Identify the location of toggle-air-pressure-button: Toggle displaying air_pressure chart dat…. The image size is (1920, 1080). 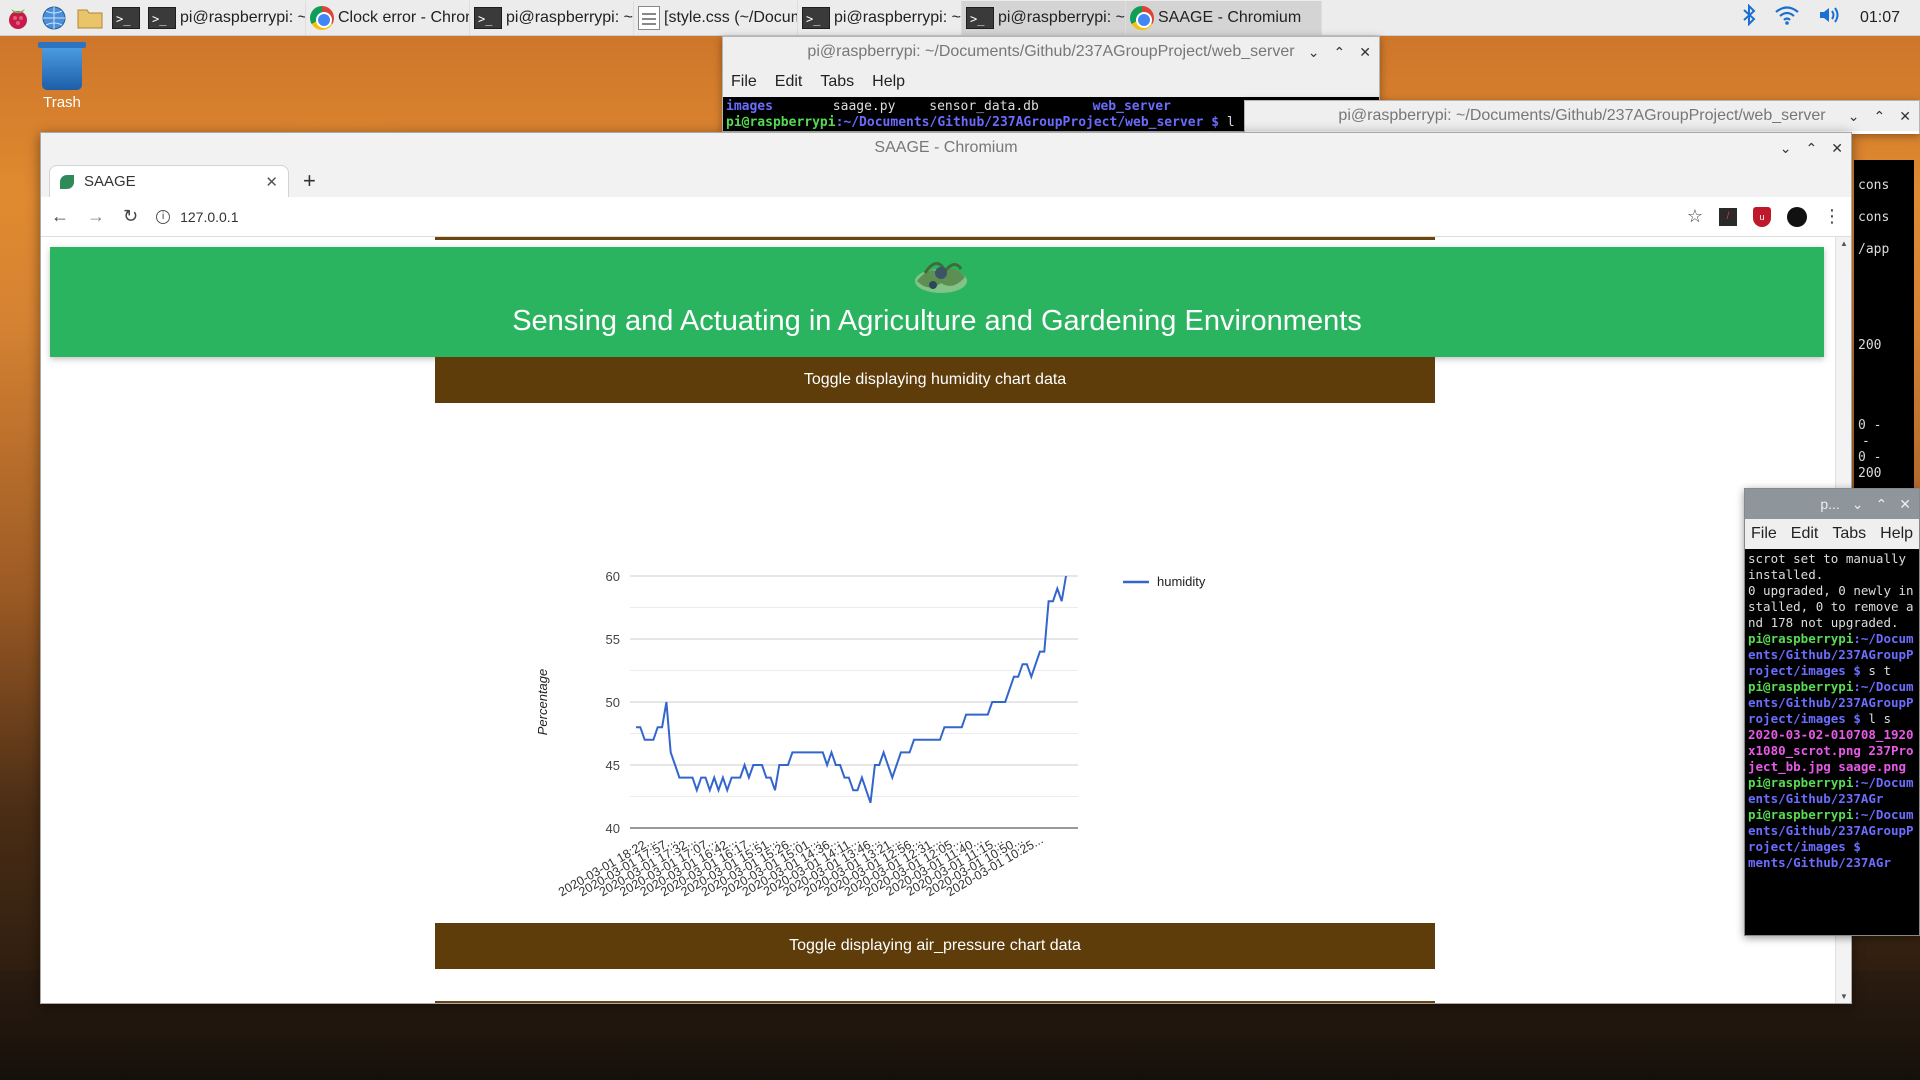
(935, 946).